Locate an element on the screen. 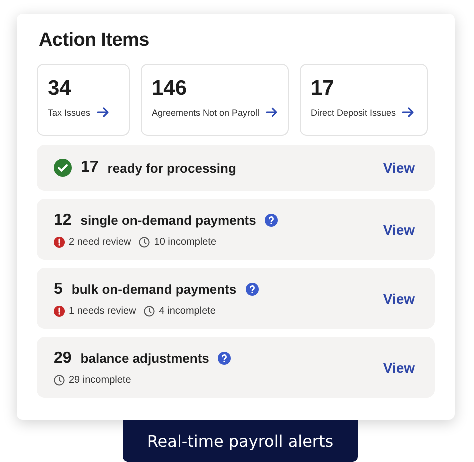 Image resolution: width=474 pixels, height=462 pixels. banner: Real-time payroll alerts is located at coordinates (240, 441).